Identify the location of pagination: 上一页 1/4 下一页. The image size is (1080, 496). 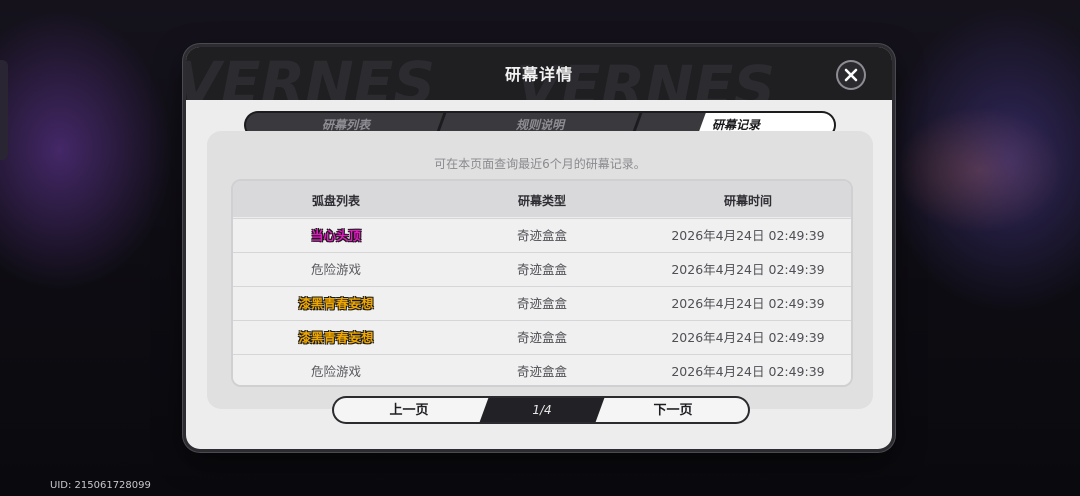
(541, 410).